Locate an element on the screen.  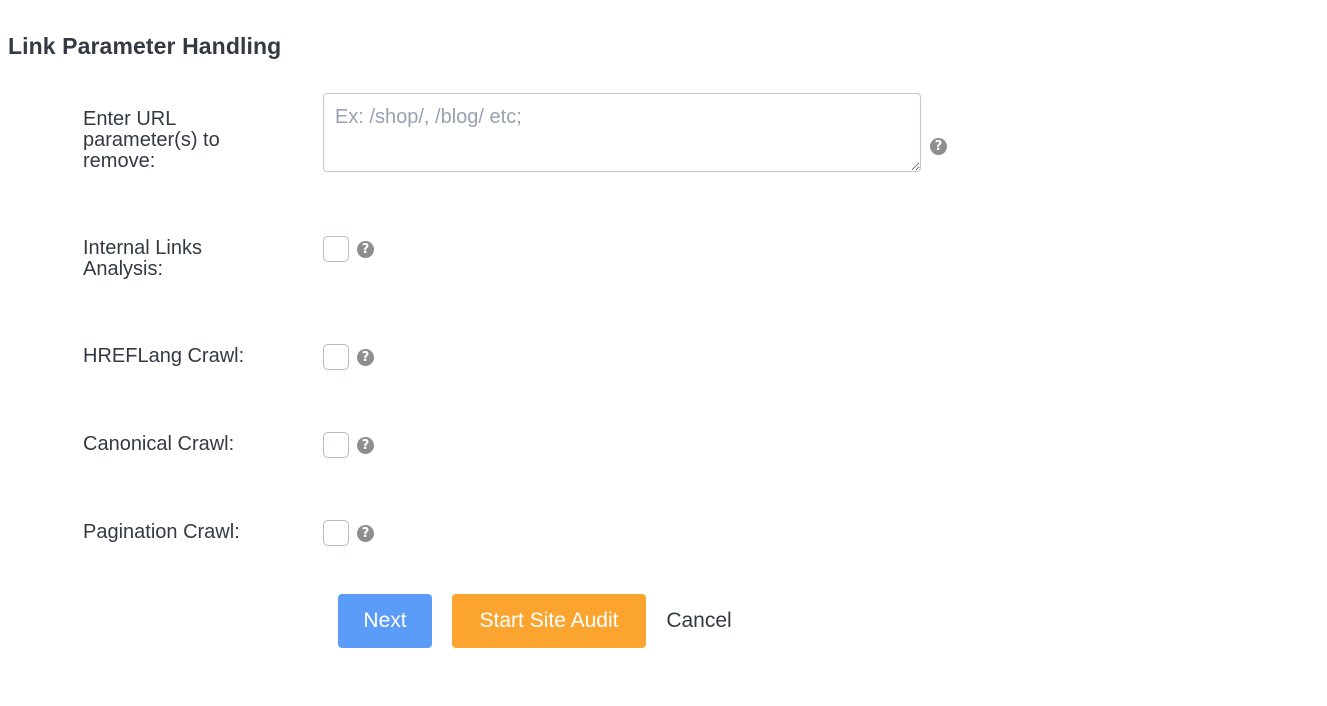
hreflang-checkbox is located at coordinates (336, 357).